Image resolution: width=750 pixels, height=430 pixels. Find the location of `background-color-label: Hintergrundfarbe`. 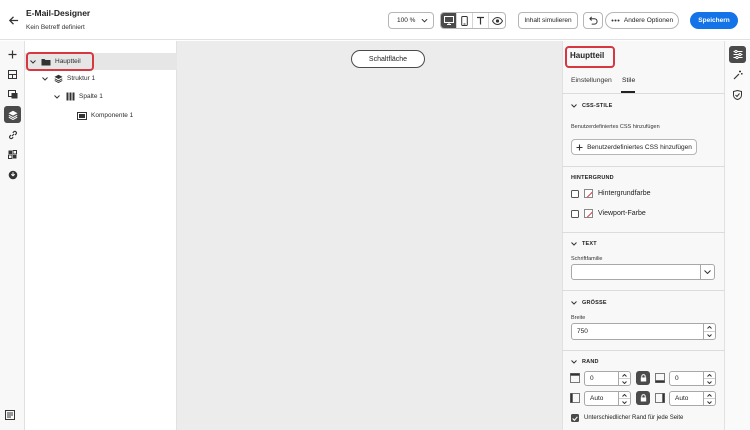

background-color-label: Hintergrundfarbe is located at coordinates (624, 193).